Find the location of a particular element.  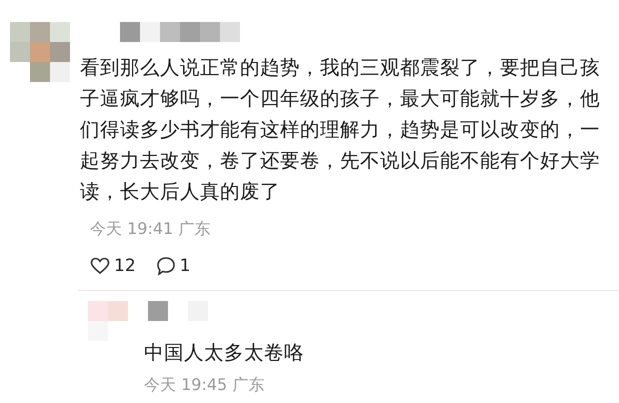

reply-time: 今天 19:45 广东 is located at coordinates (205, 385).